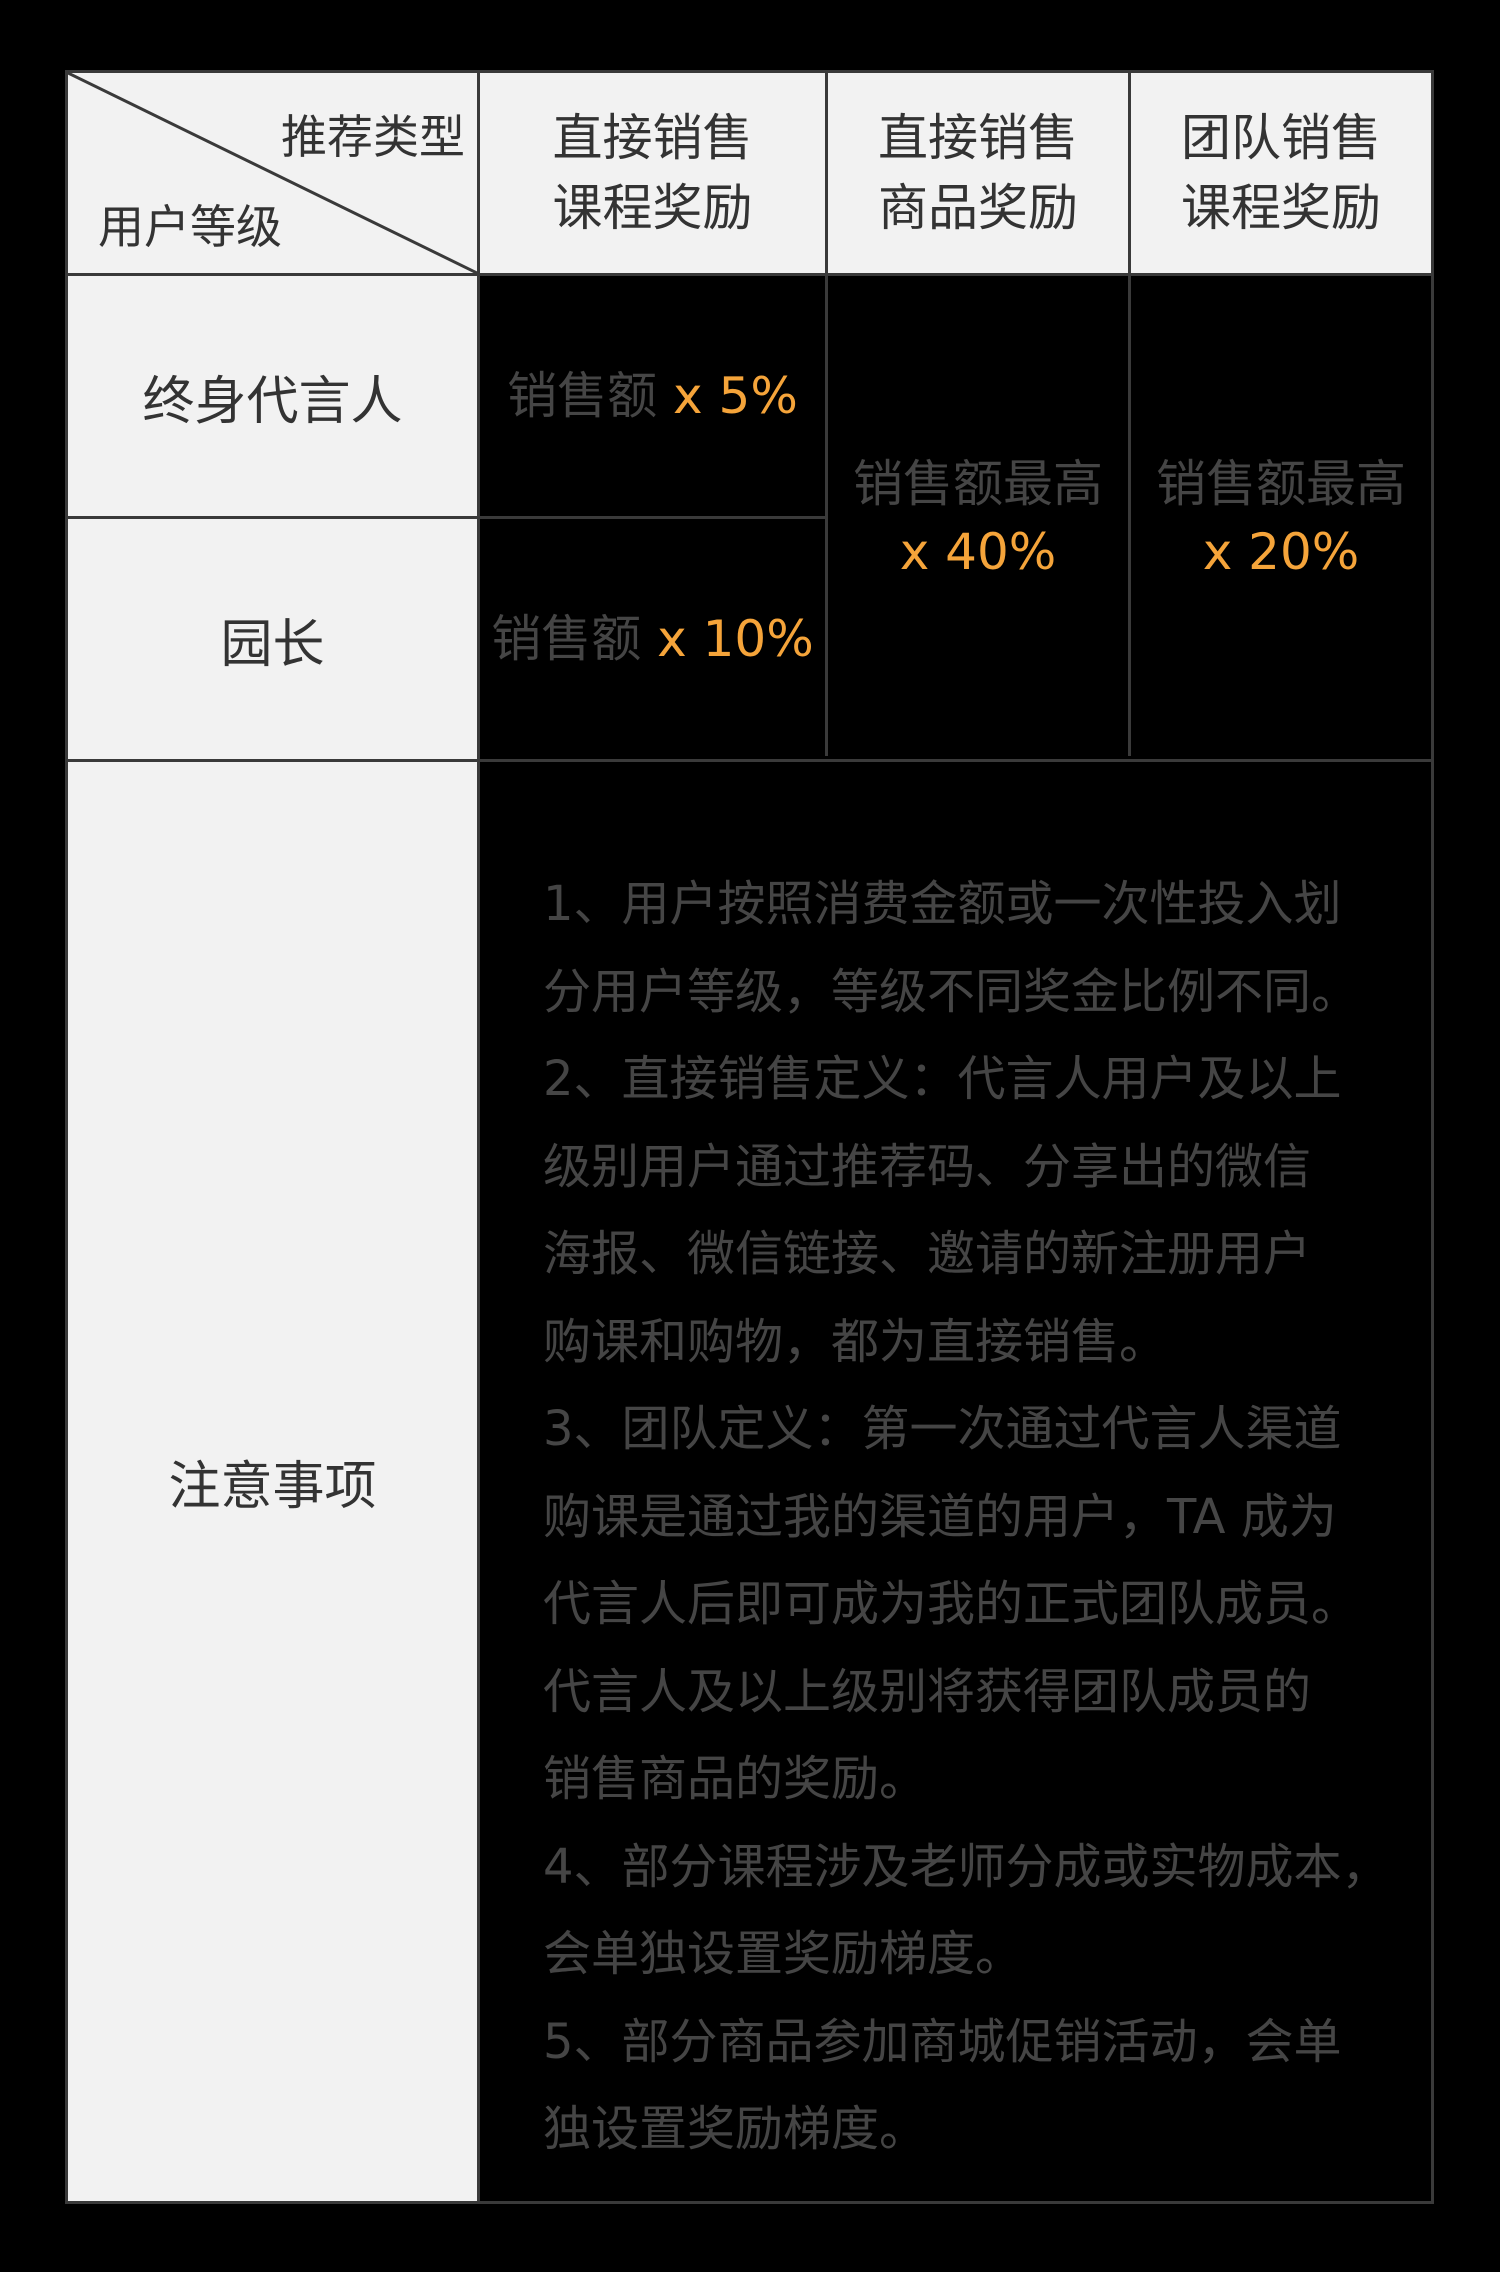  What do you see at coordinates (942, 2041) in the screenshot?
I see `note-line: 5、部分商品参加商城促销活动，会单` at bounding box center [942, 2041].